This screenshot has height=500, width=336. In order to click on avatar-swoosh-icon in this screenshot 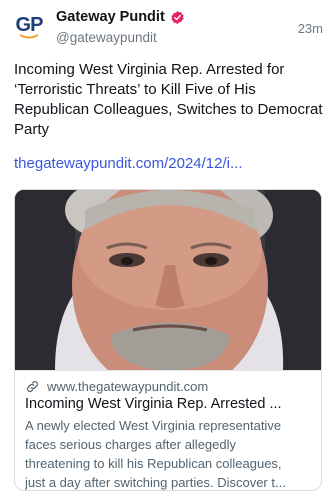, I will do `click(29, 36)`.